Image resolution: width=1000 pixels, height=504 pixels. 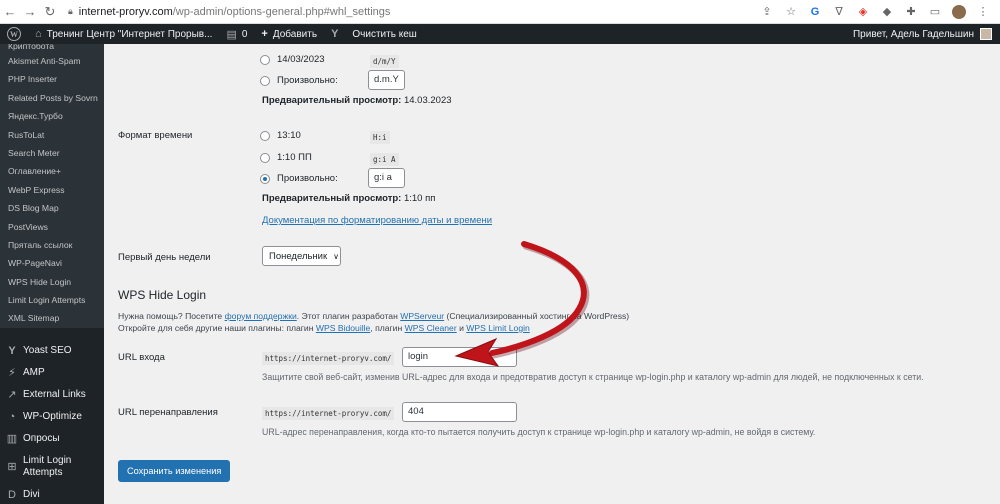 I want to click on login-url-input: login, so click(x=459, y=357).